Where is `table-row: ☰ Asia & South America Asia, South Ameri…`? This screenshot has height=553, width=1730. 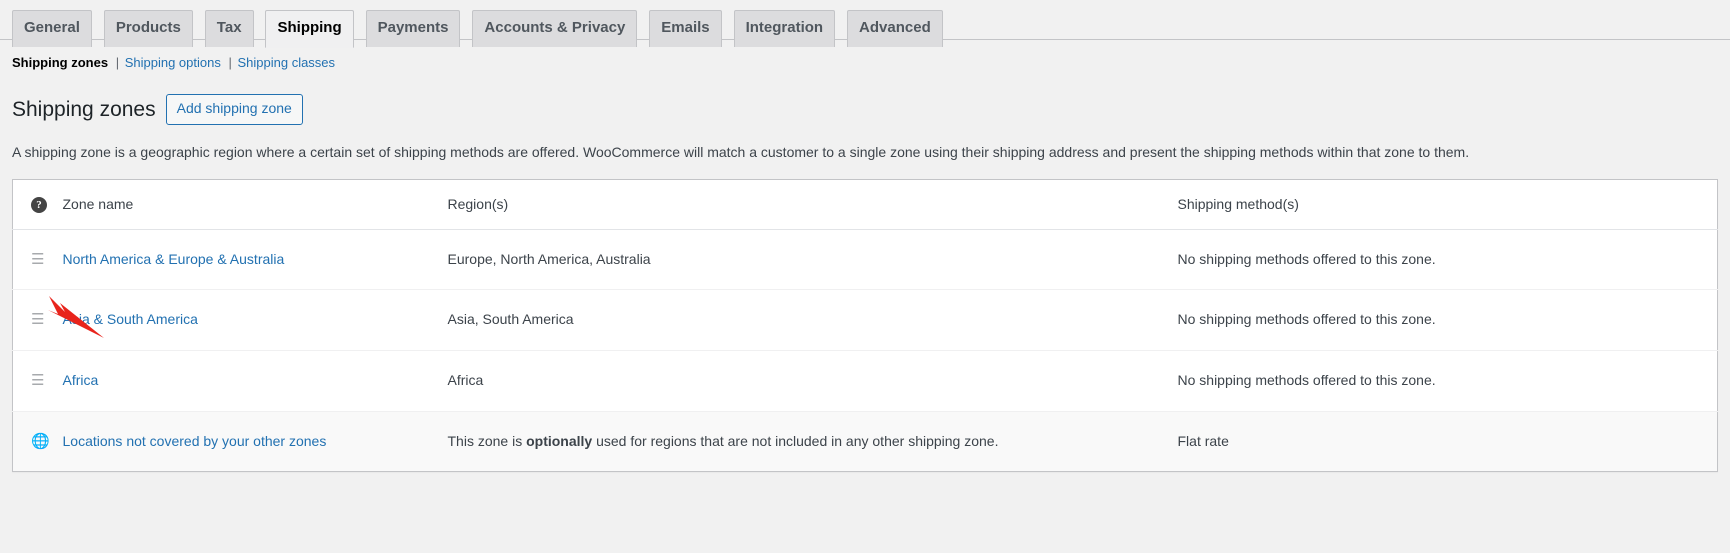 table-row: ☰ Asia & South America Asia, South Ameri… is located at coordinates (865, 320).